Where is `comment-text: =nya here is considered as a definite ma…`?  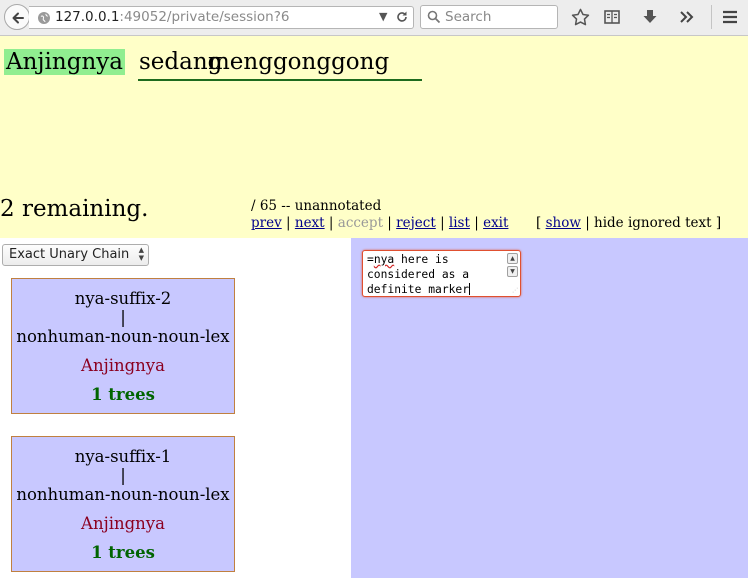 comment-text: =nya here is considered as a definite ma… is located at coordinates (421, 274).